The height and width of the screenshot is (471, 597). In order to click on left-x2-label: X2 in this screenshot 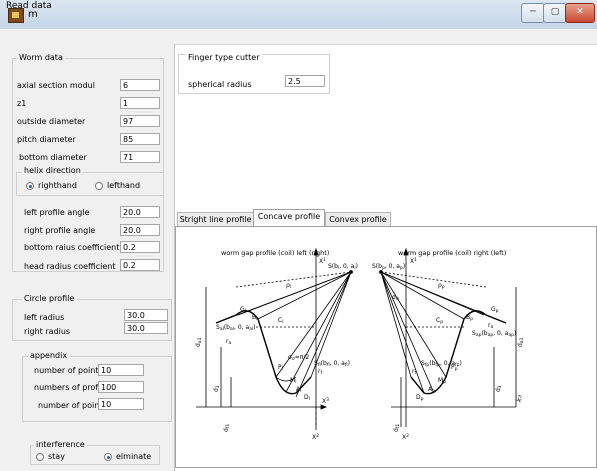, I will do `click(315, 437)`.